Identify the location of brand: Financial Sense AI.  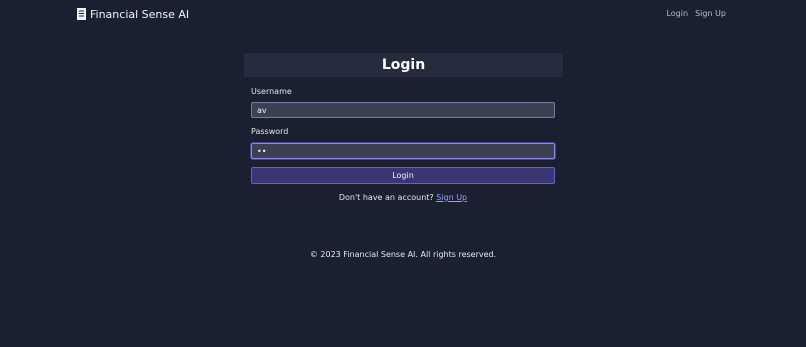
(133, 14).